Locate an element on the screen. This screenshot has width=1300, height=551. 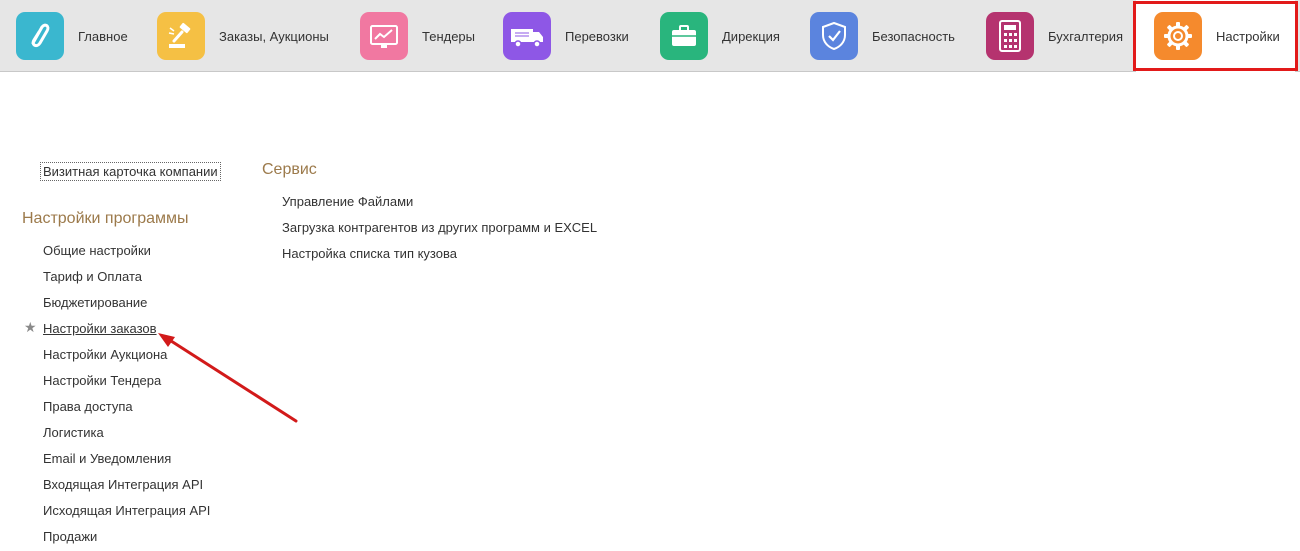
truck-icon is located at coordinates (527, 36).